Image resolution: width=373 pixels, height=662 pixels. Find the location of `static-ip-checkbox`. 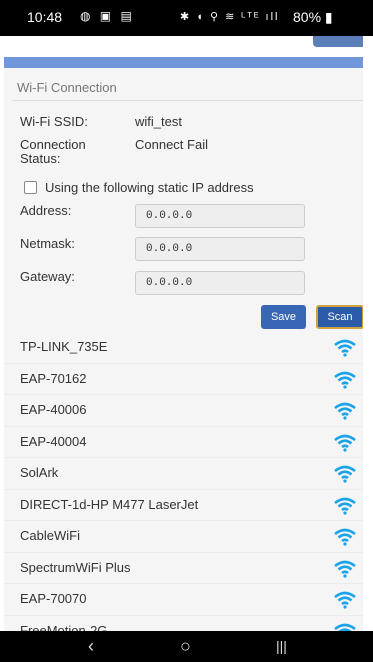

static-ip-checkbox is located at coordinates (30, 187).